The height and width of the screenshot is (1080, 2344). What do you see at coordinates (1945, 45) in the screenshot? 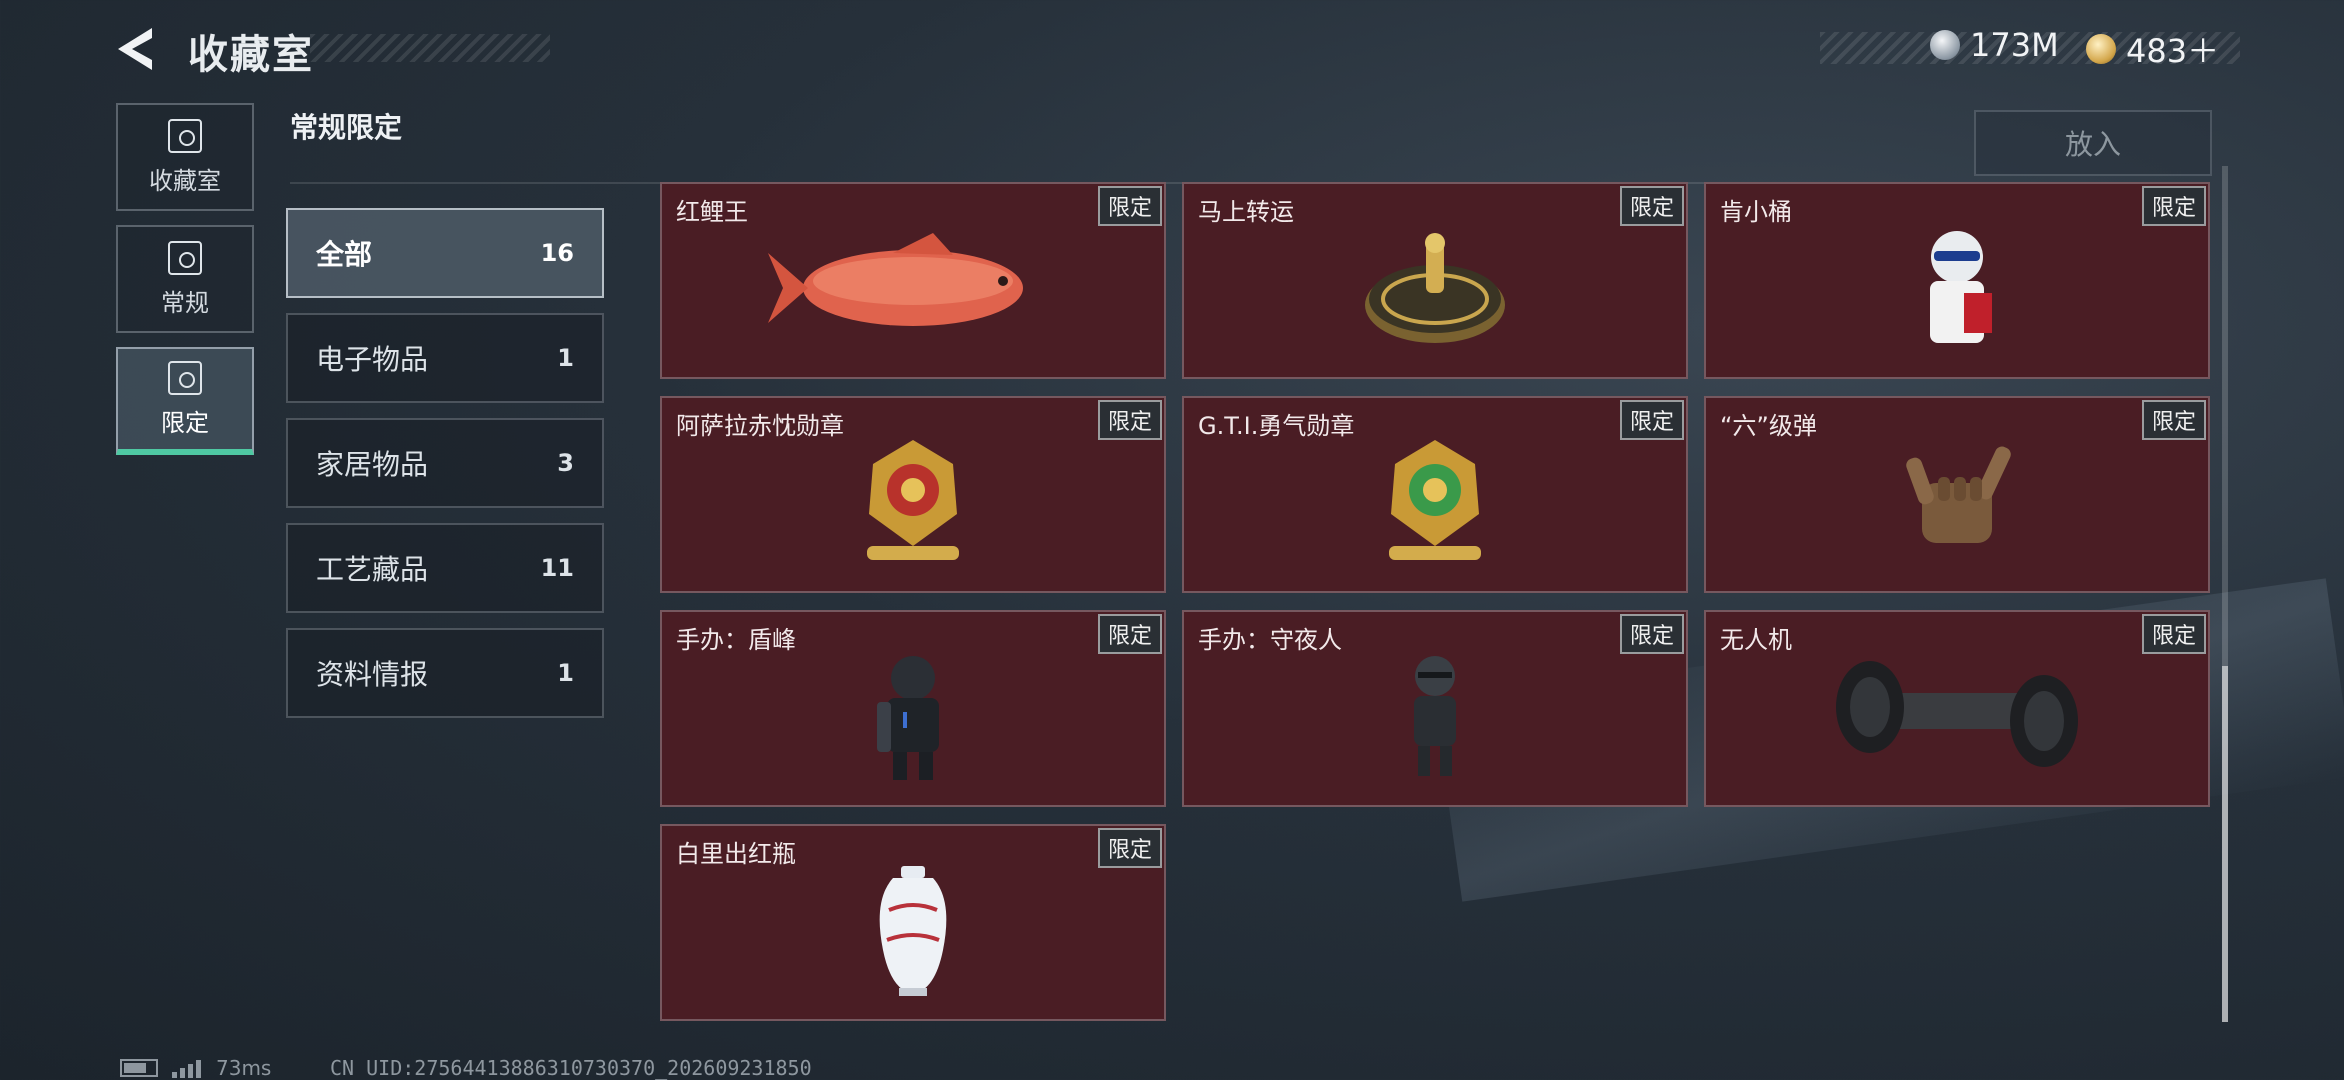
I see `silver-coin-icon` at bounding box center [1945, 45].